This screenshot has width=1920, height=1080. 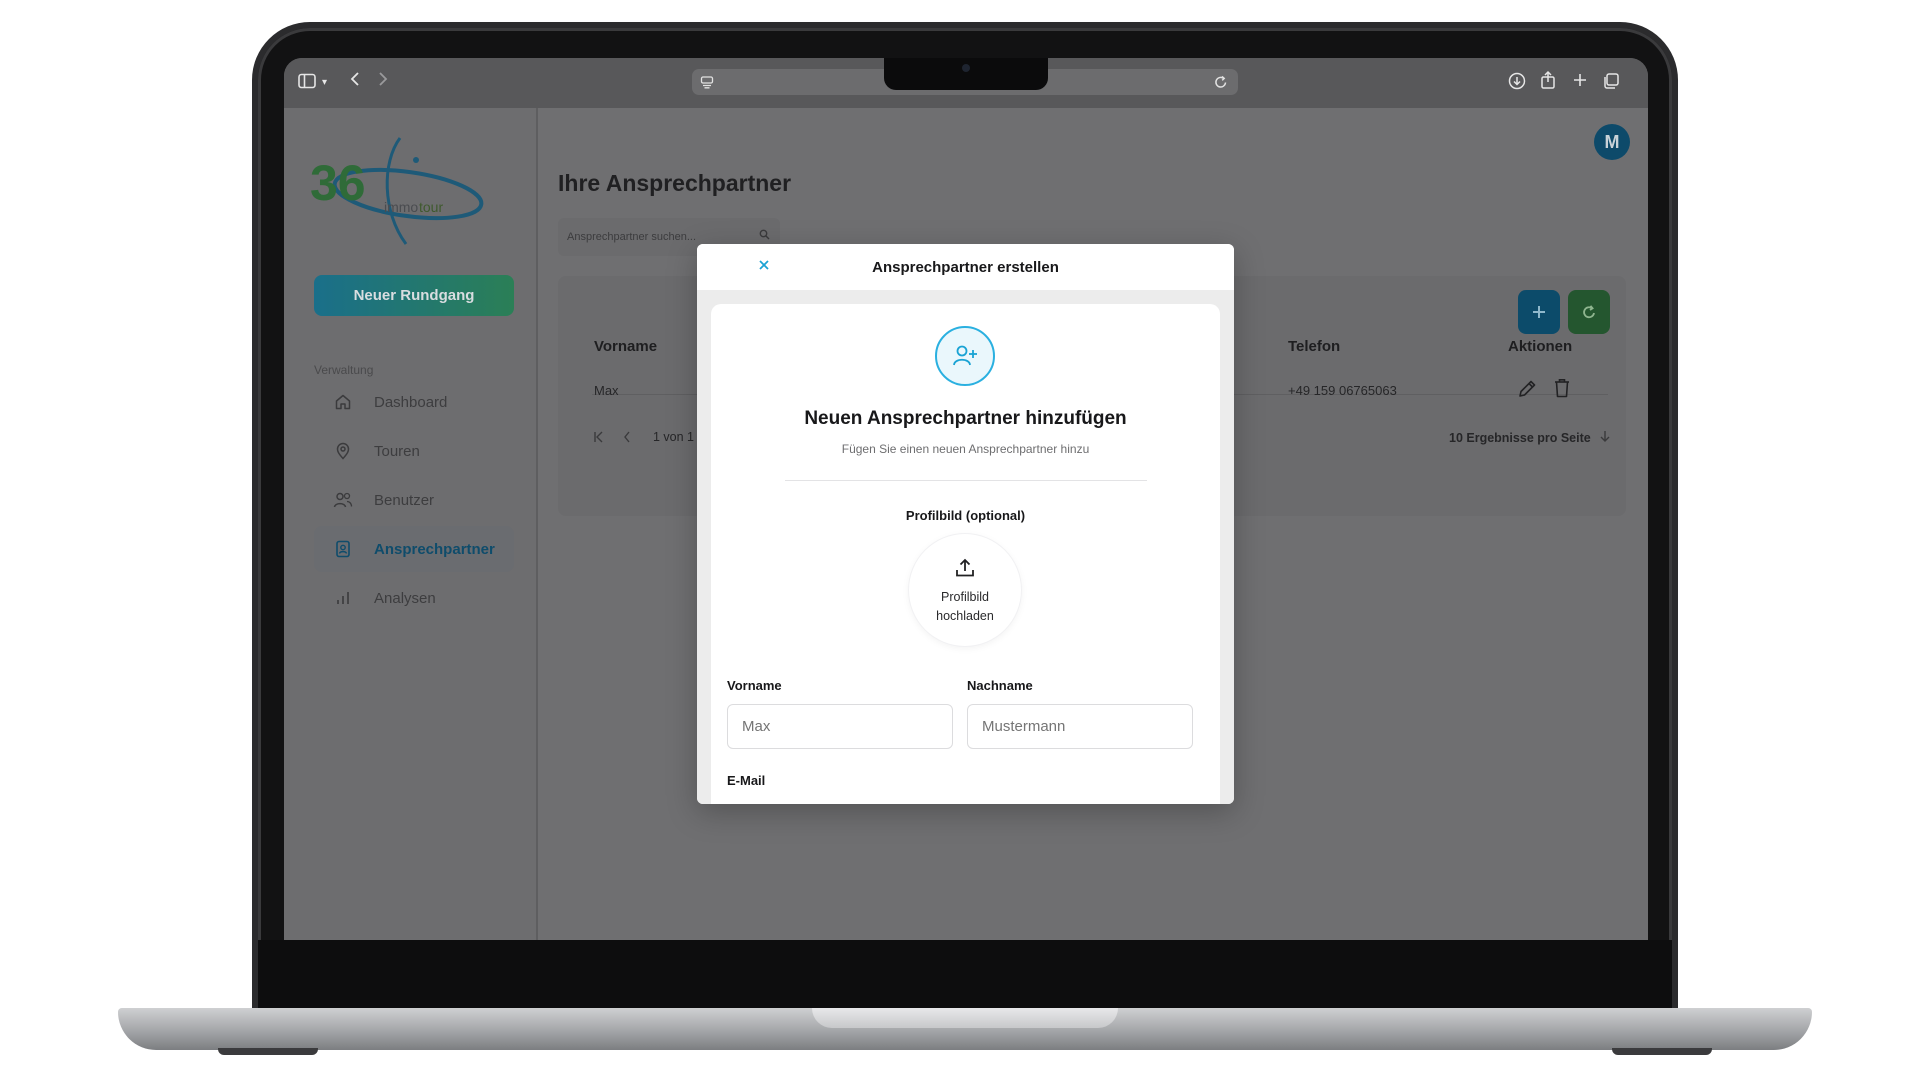 I want to click on camera-lens, so click(x=966, y=68).